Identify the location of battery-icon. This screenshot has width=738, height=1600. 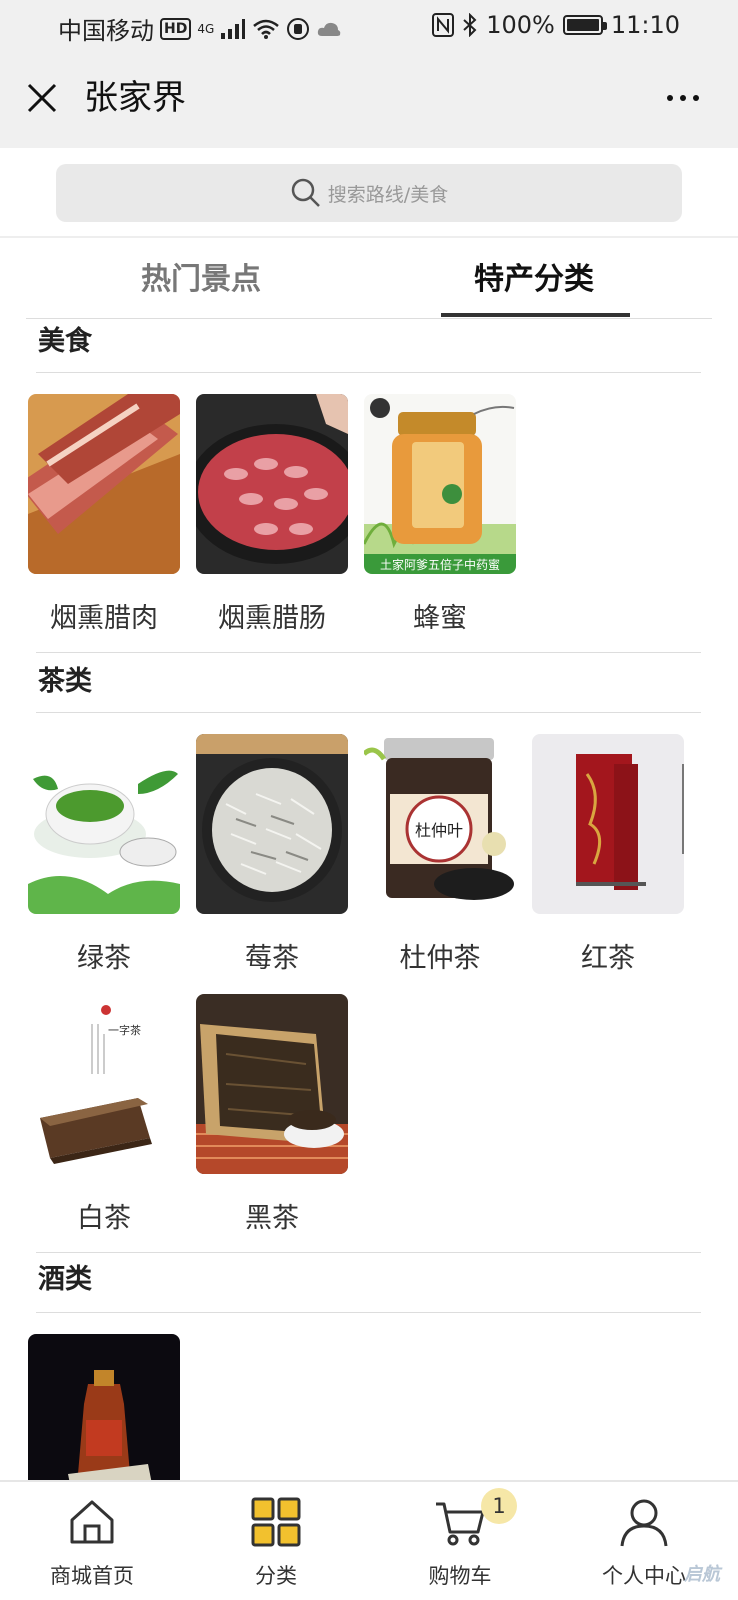
(584, 25).